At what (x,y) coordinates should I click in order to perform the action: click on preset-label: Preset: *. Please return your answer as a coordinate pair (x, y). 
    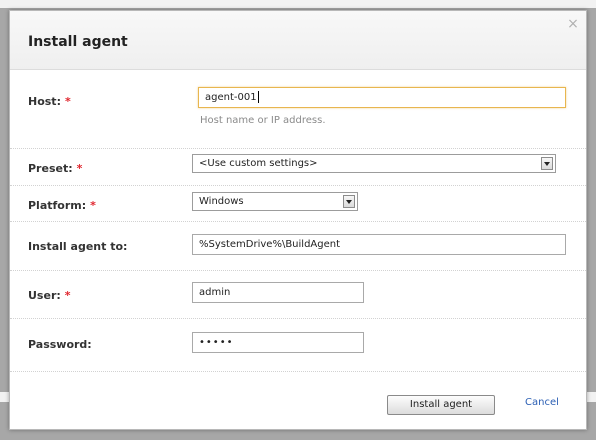
    Looking at the image, I should click on (55, 168).